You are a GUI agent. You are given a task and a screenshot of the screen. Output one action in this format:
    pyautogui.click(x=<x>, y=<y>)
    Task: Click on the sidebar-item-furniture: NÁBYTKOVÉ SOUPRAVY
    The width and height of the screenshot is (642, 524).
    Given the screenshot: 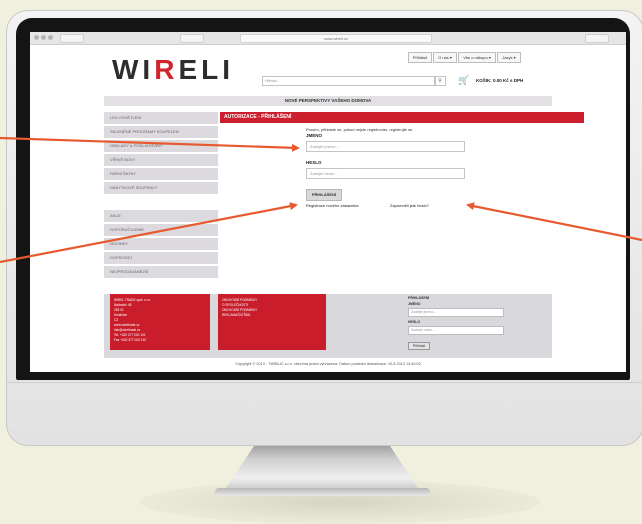 What is the action you would take?
    pyautogui.click(x=161, y=188)
    